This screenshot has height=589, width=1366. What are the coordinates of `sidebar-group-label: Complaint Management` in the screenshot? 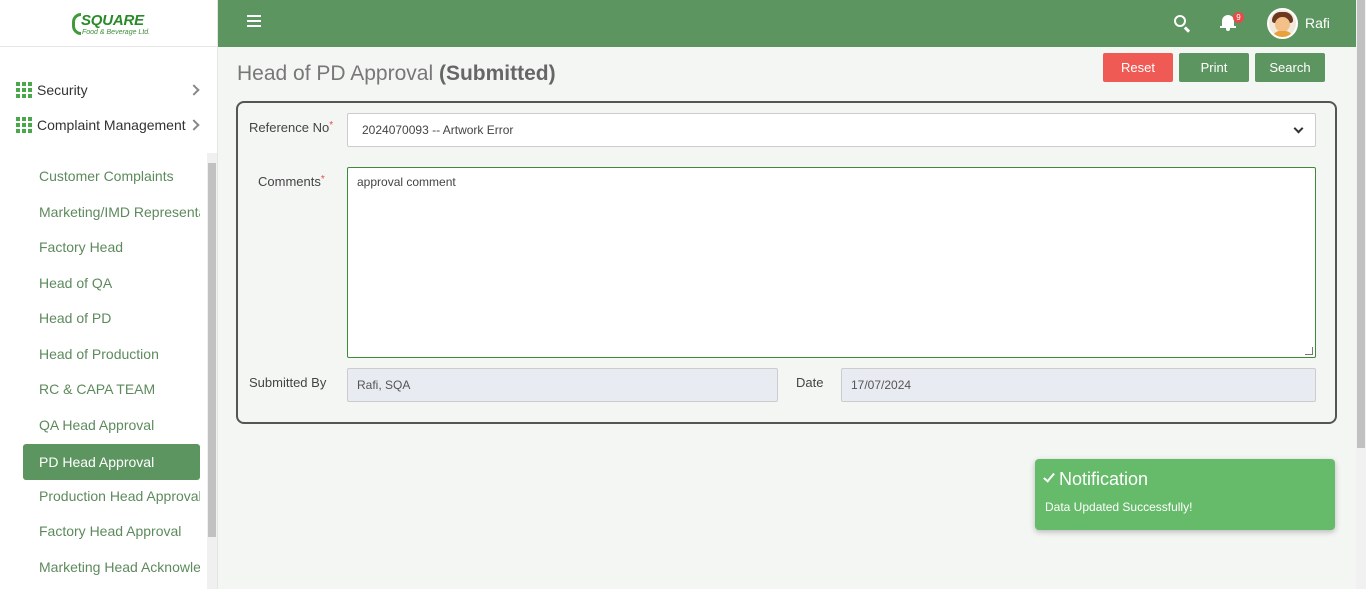 It's located at (111, 125).